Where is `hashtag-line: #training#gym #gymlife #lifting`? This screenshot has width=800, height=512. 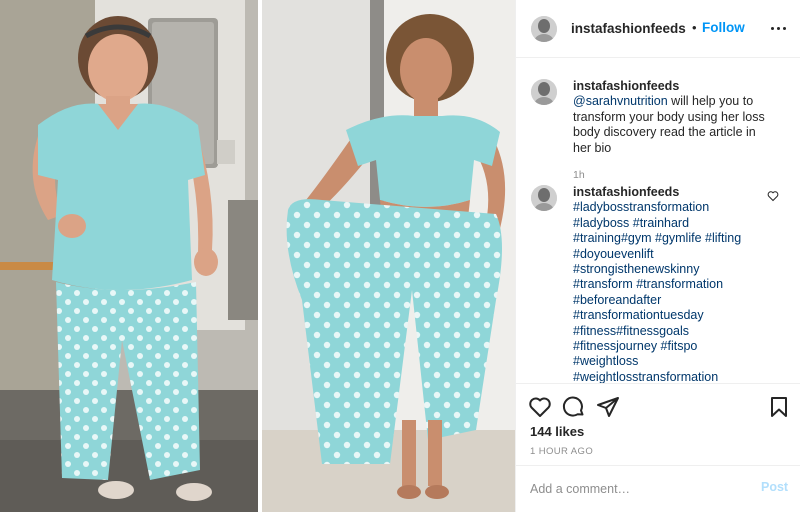
hashtag-line: #training#gym #gymlife #lifting is located at coordinates (673, 238).